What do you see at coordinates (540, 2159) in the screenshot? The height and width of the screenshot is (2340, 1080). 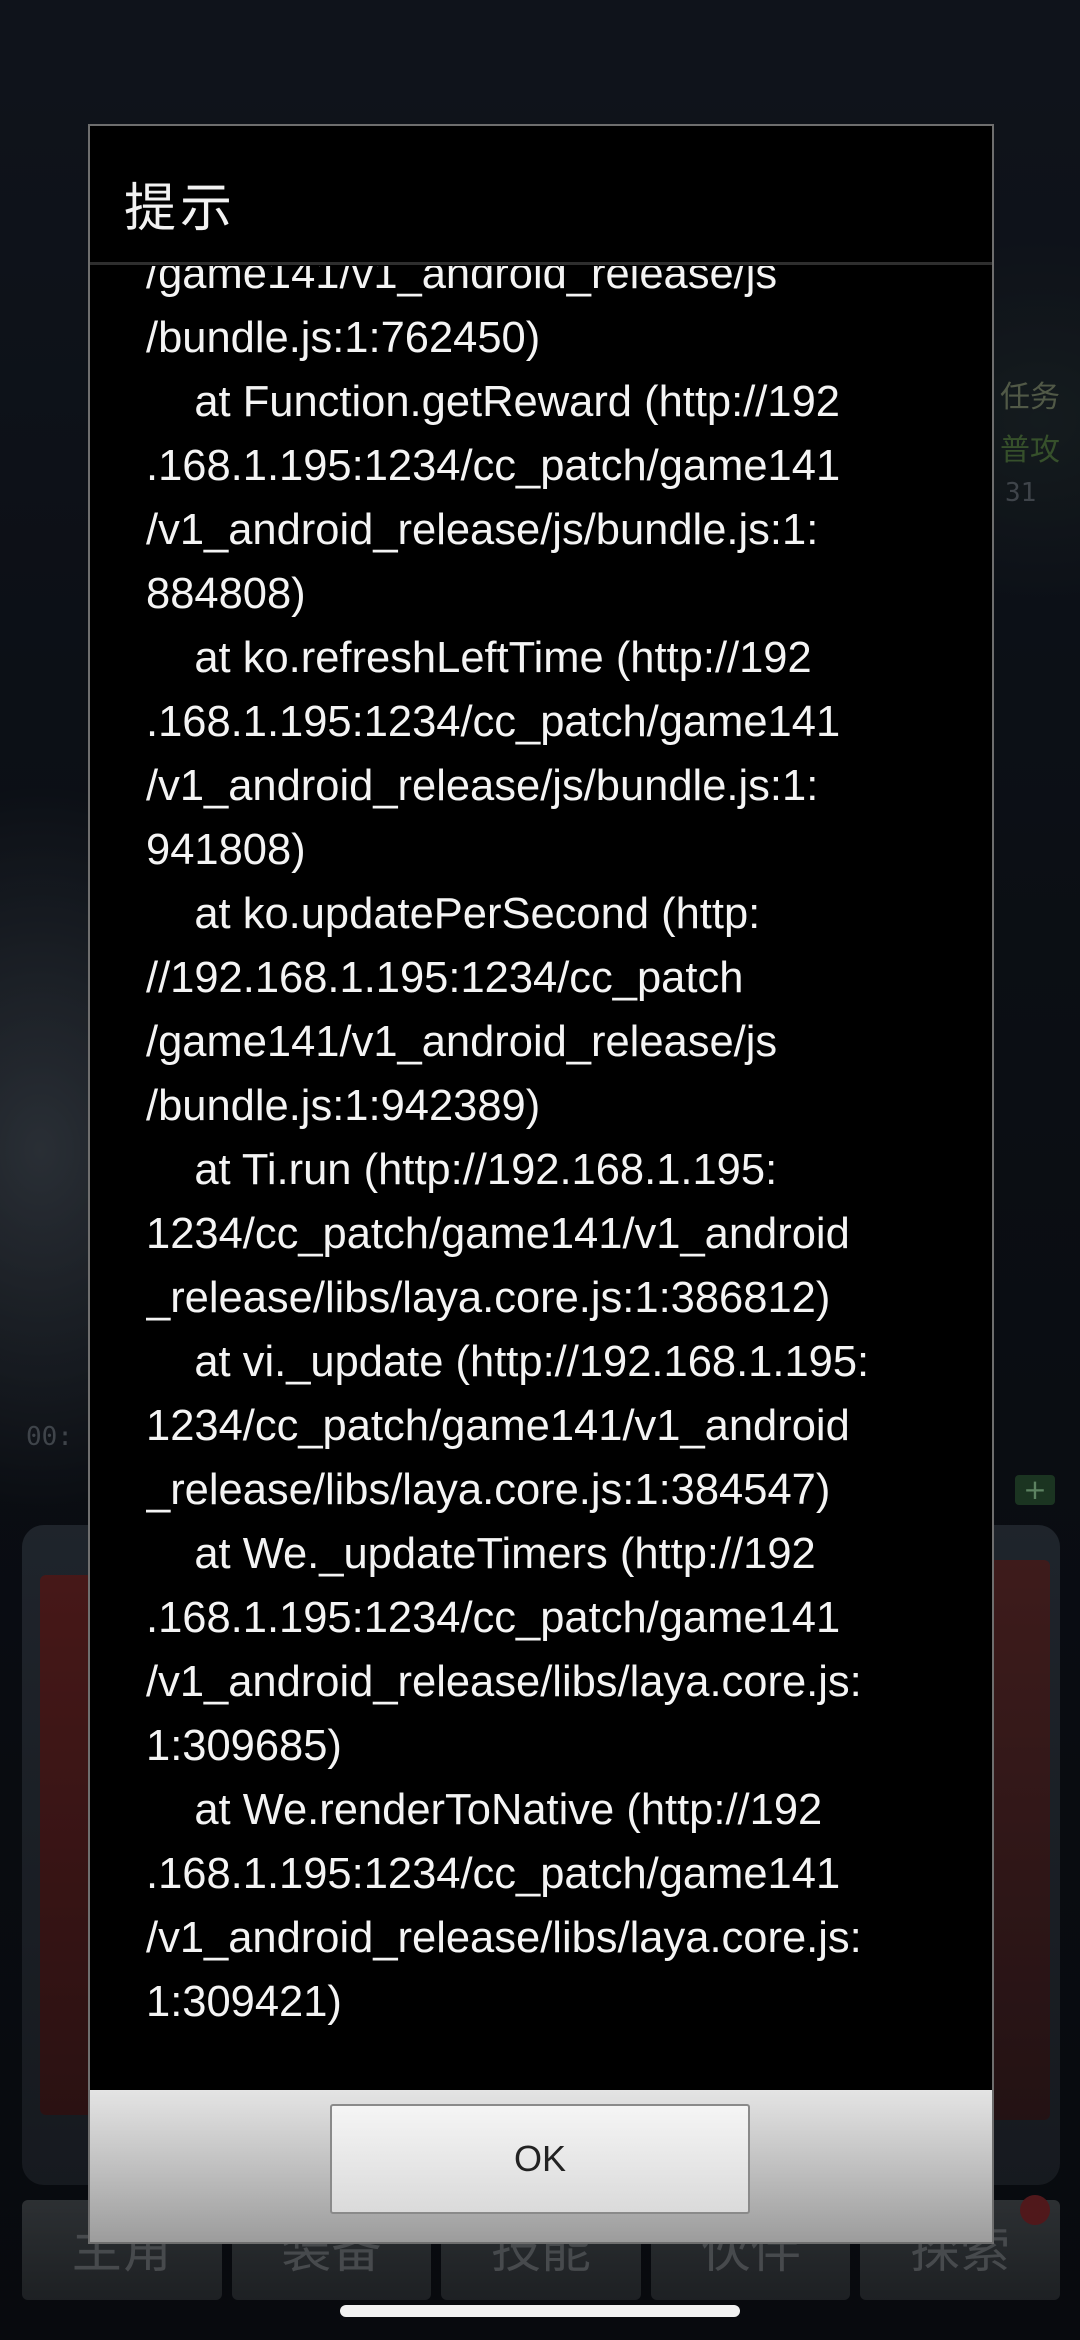 I see `ok-button: OK` at bounding box center [540, 2159].